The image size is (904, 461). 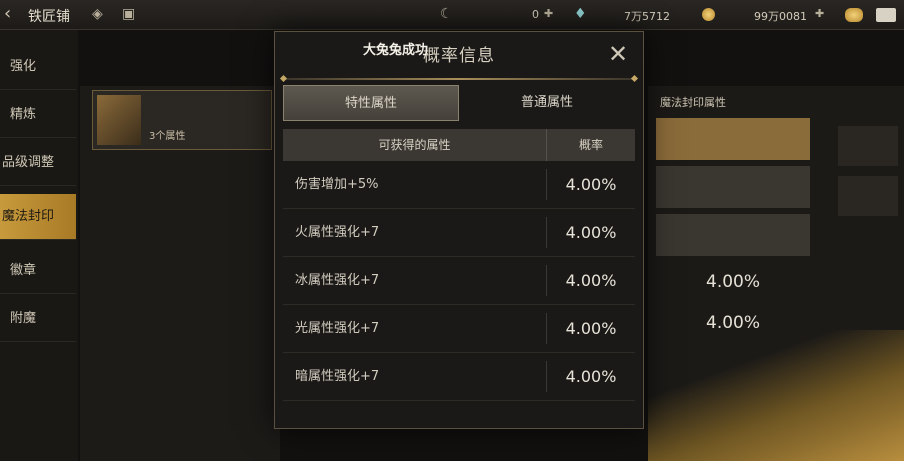 I want to click on dialog-header: 概率信息 大兔兔成功 ✕, so click(x=459, y=54).